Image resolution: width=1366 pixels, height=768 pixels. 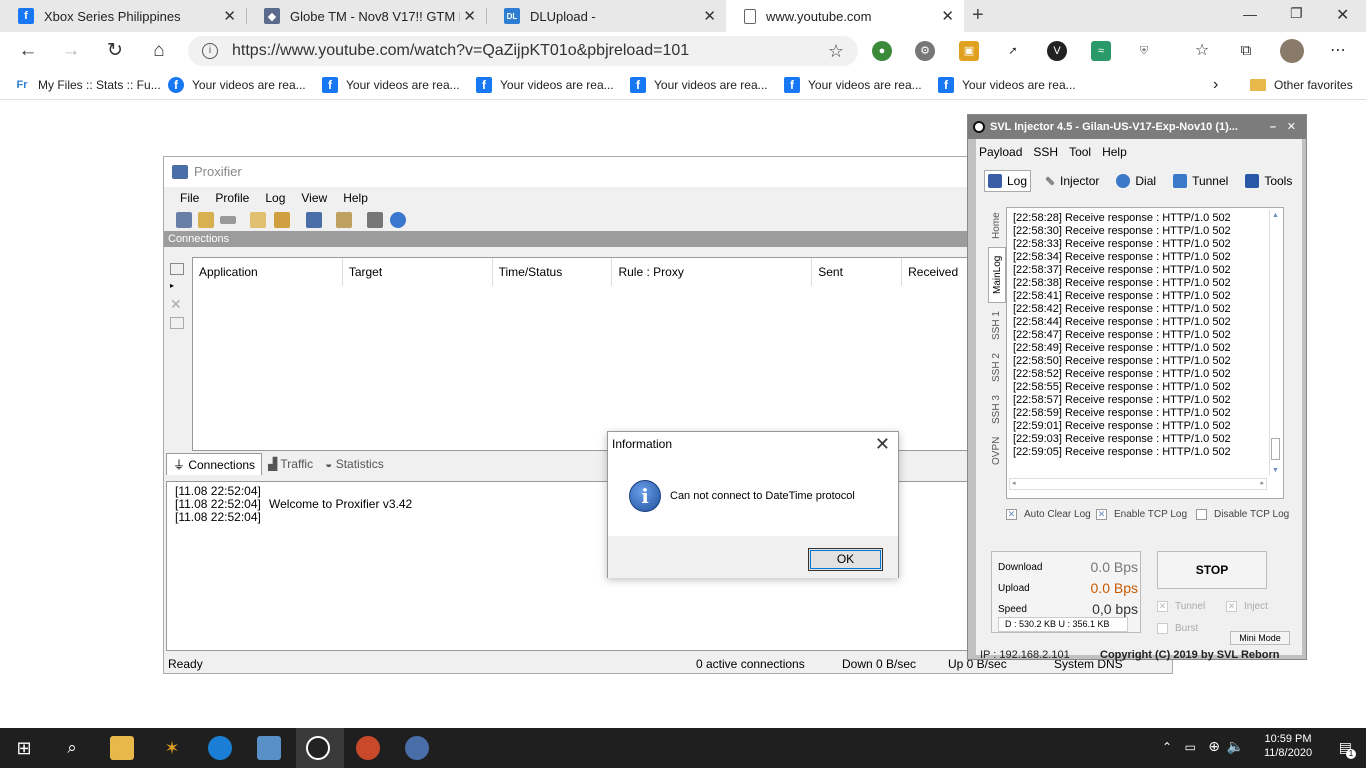 I want to click on tab-connections: ⏚ Connections, so click(x=214, y=464).